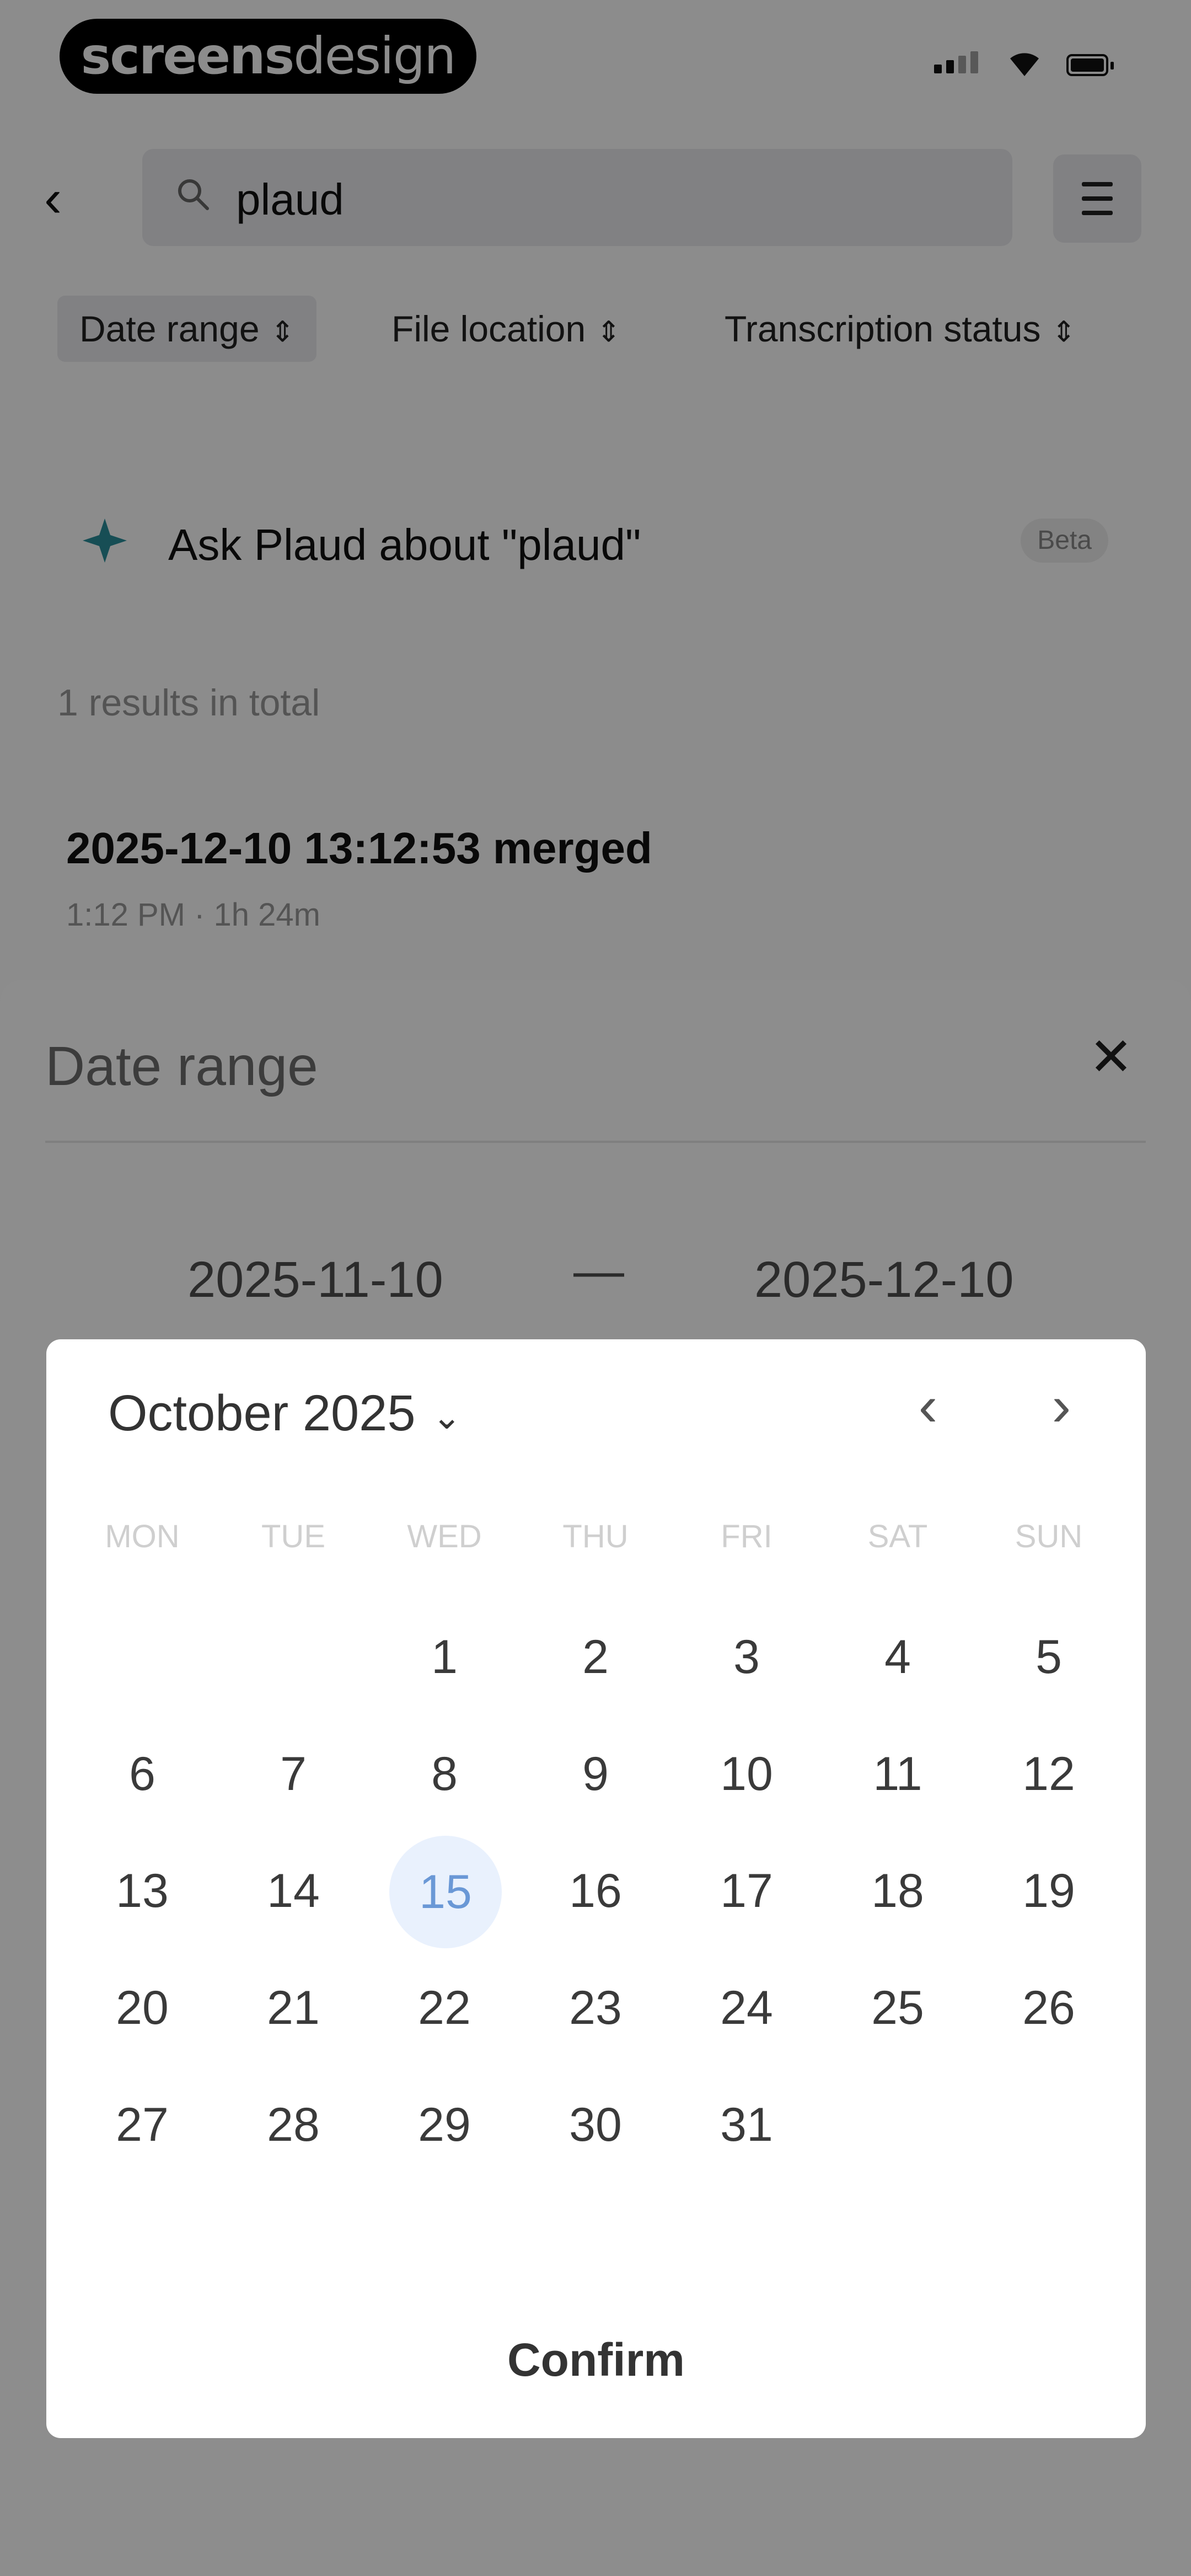 This screenshot has width=1191, height=2576. I want to click on chevron-down-icon: ⌄, so click(447, 1417).